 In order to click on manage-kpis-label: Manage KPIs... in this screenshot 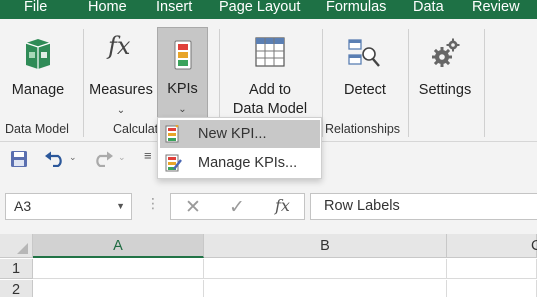, I will do `click(248, 163)`.